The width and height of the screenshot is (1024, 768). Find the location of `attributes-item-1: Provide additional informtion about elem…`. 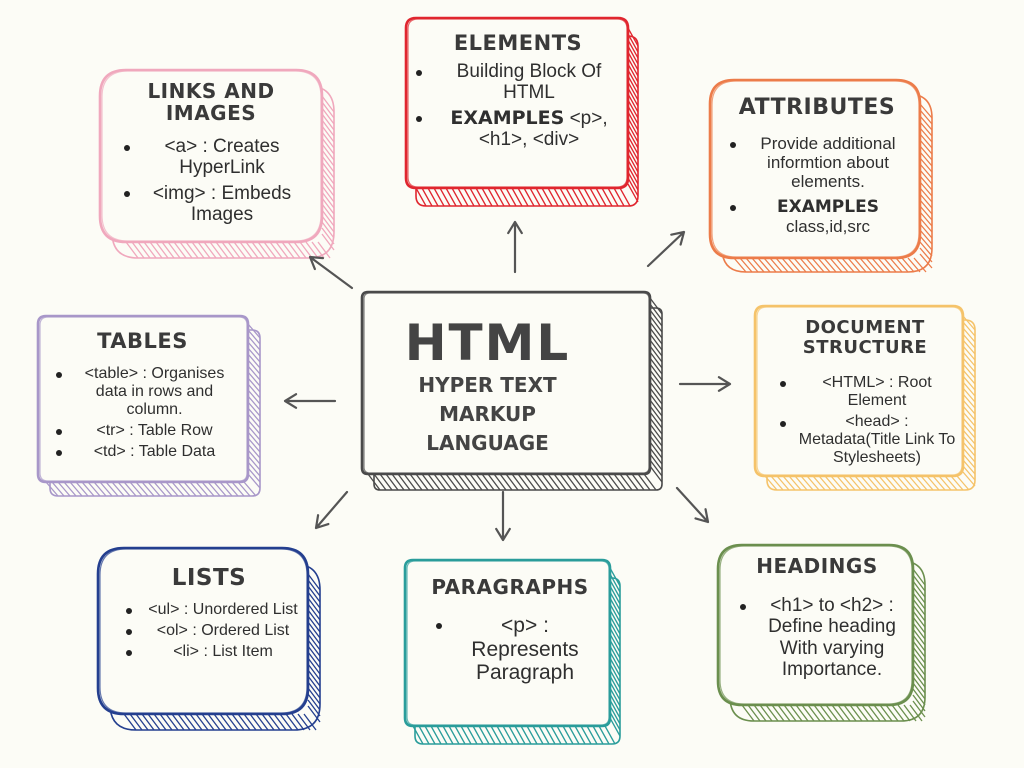

attributes-item-1: Provide additional informtion about elem… is located at coordinates (828, 163).